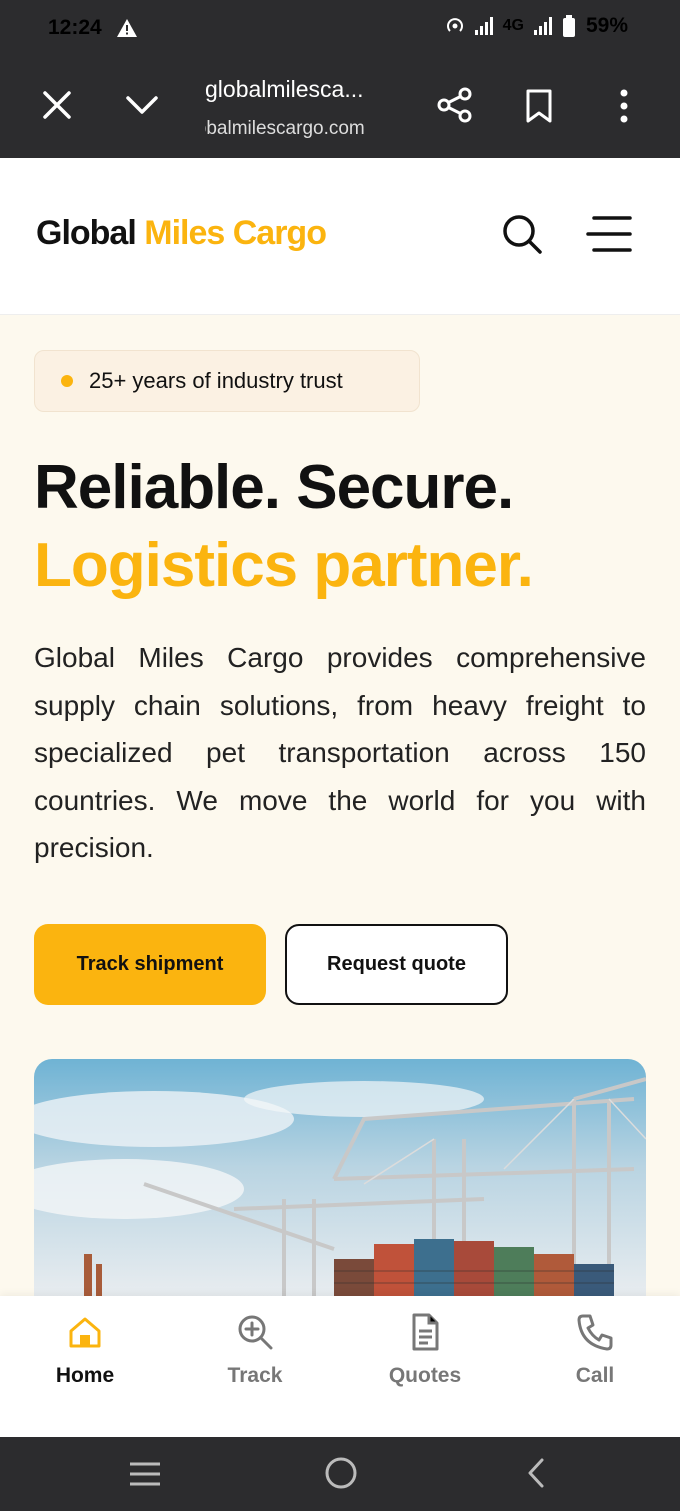 The height and width of the screenshot is (1511, 680). I want to click on nav-label-quotes: Quotes, so click(425, 1375).